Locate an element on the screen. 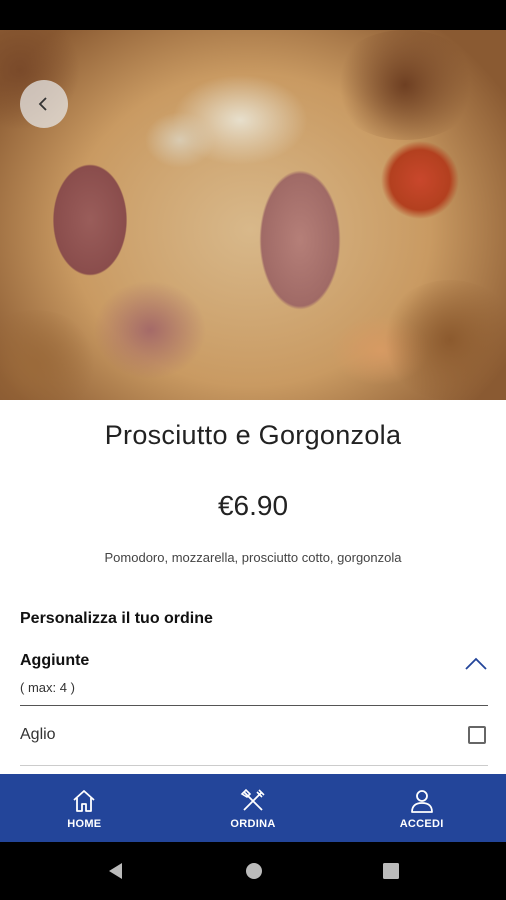 The image size is (506, 900). nav-item-accedi: ACCEDI is located at coordinates (421, 808).